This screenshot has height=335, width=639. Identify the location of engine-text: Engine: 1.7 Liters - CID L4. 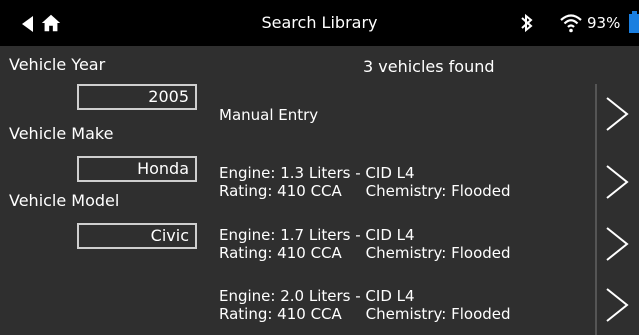
(317, 235).